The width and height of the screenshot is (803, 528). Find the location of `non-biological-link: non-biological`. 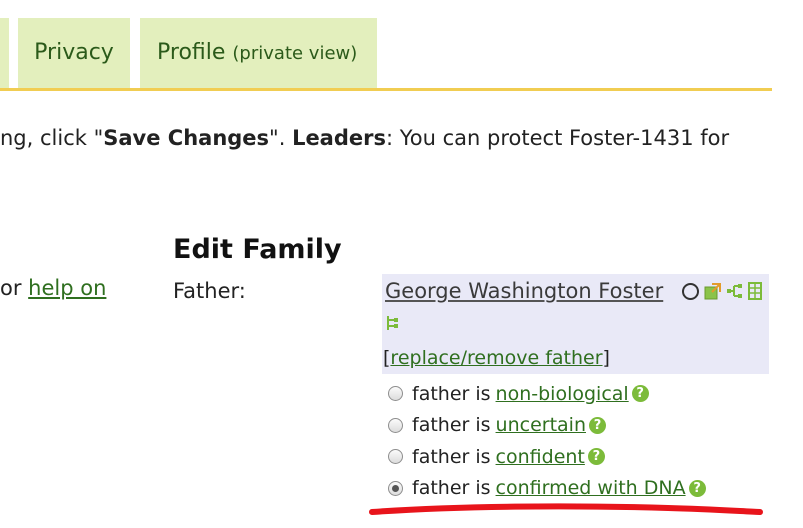

non-biological-link: non-biological is located at coordinates (562, 394).